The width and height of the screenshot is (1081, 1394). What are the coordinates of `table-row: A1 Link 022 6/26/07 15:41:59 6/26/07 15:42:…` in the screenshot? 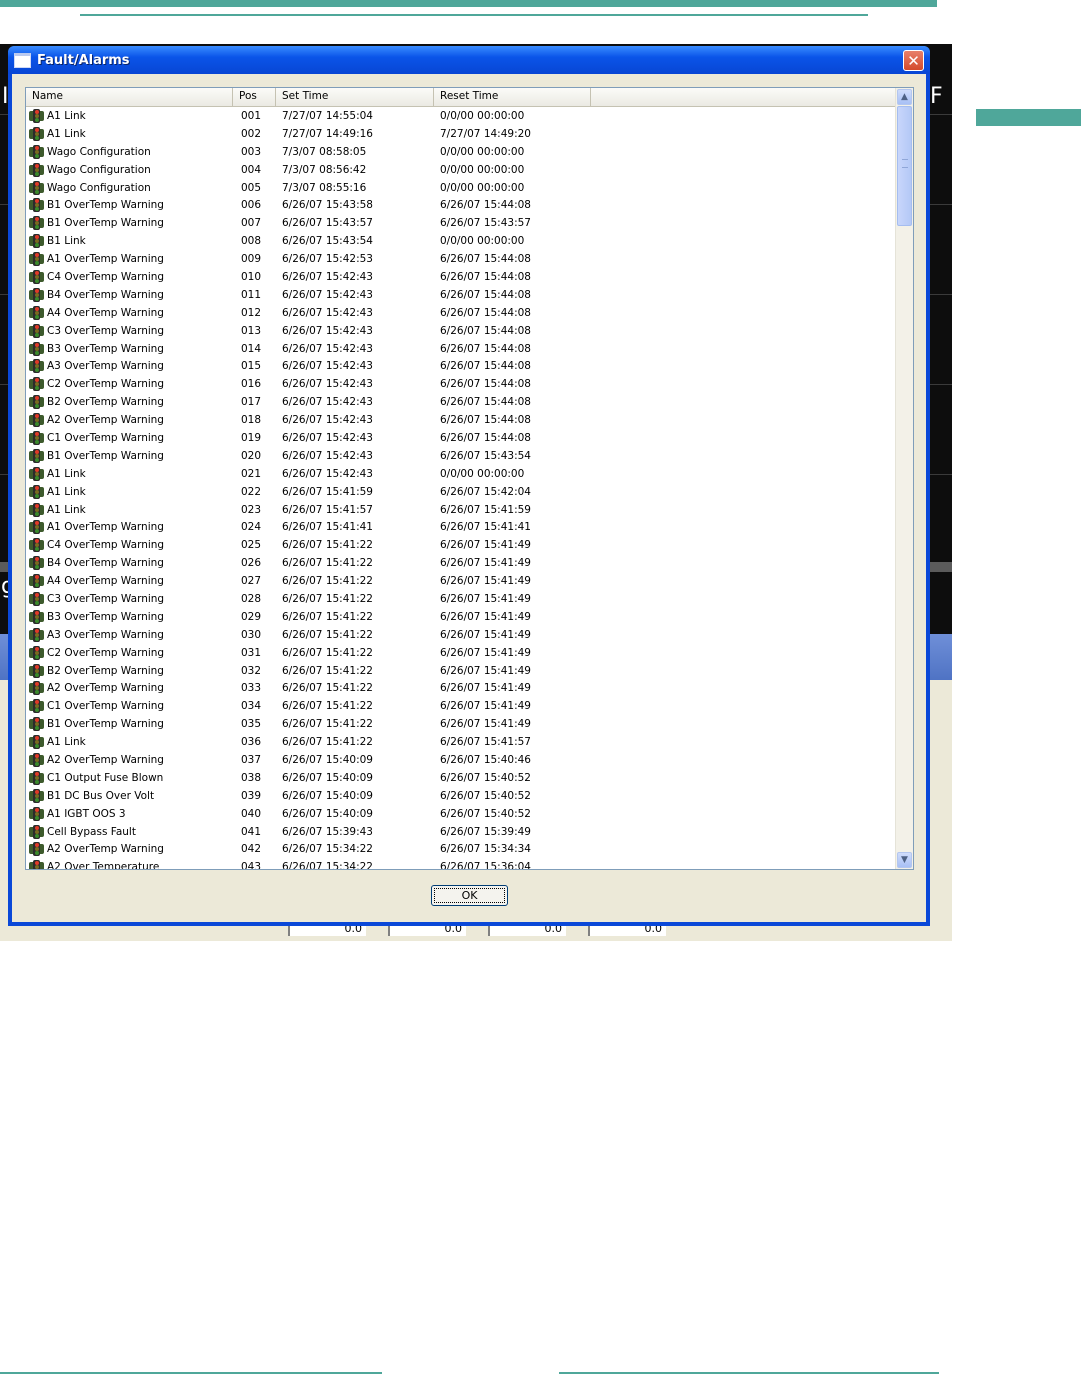 It's located at (461, 492).